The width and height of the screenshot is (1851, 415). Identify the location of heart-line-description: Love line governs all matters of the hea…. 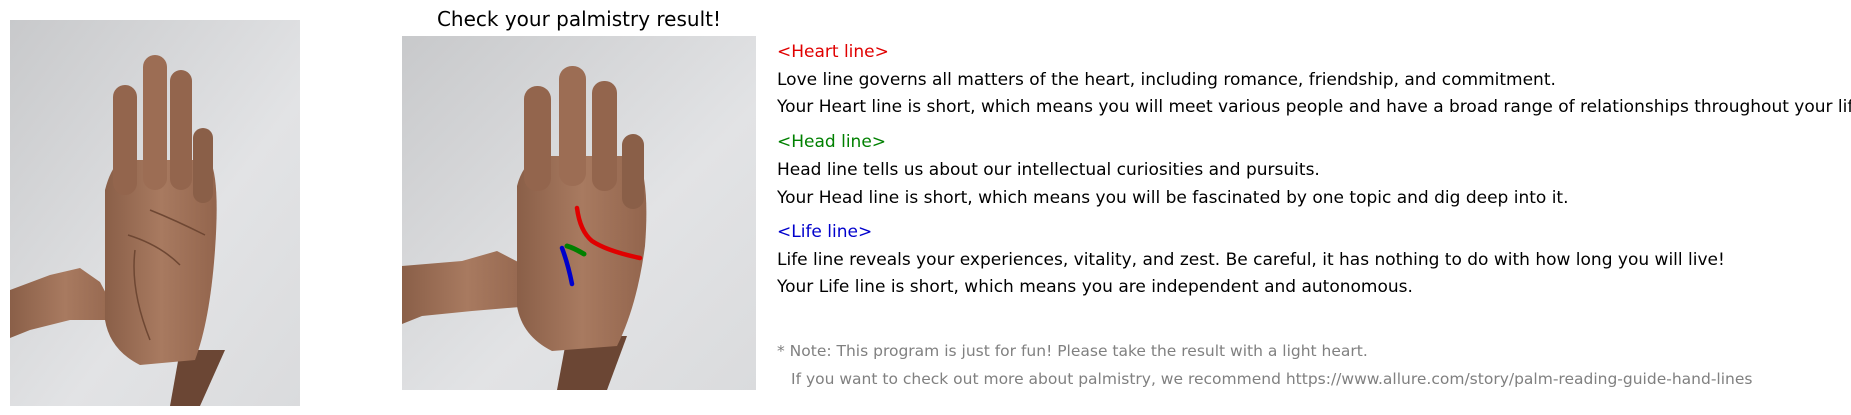
(1166, 80).